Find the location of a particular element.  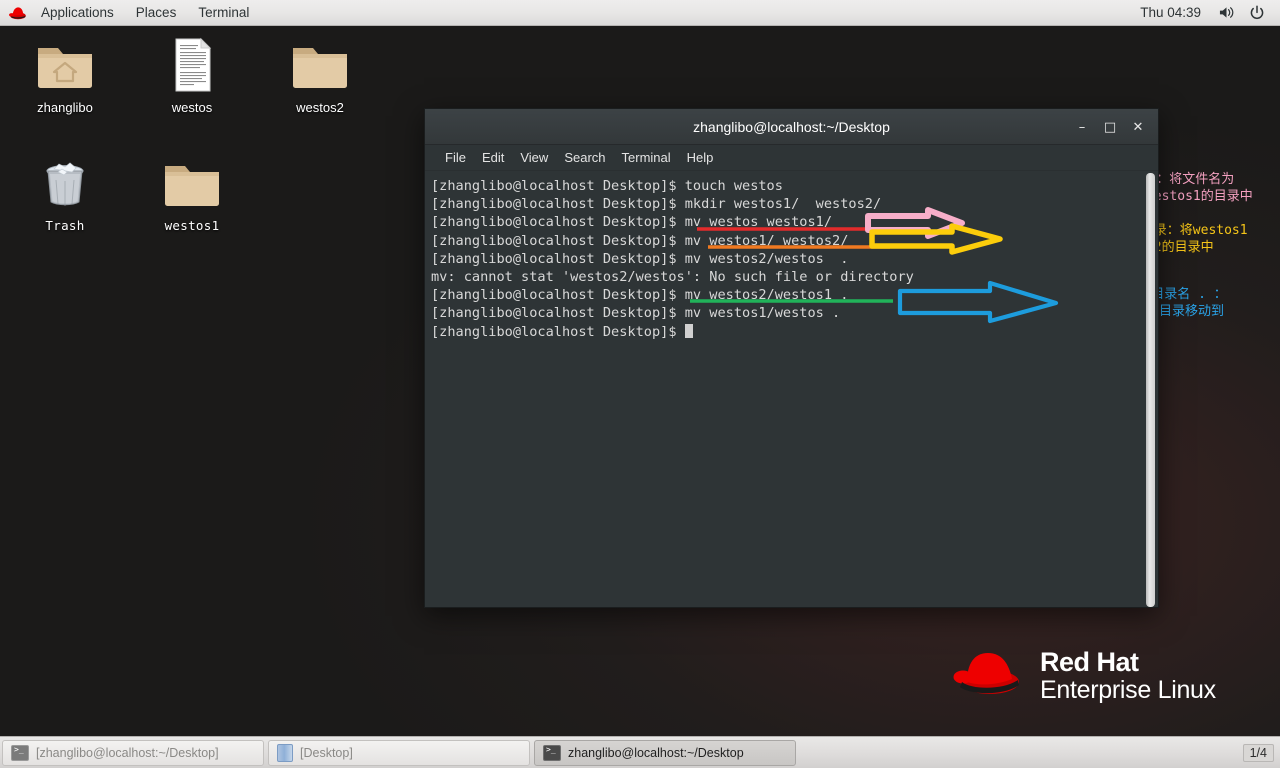

text-file-icon is located at coordinates (192, 64).